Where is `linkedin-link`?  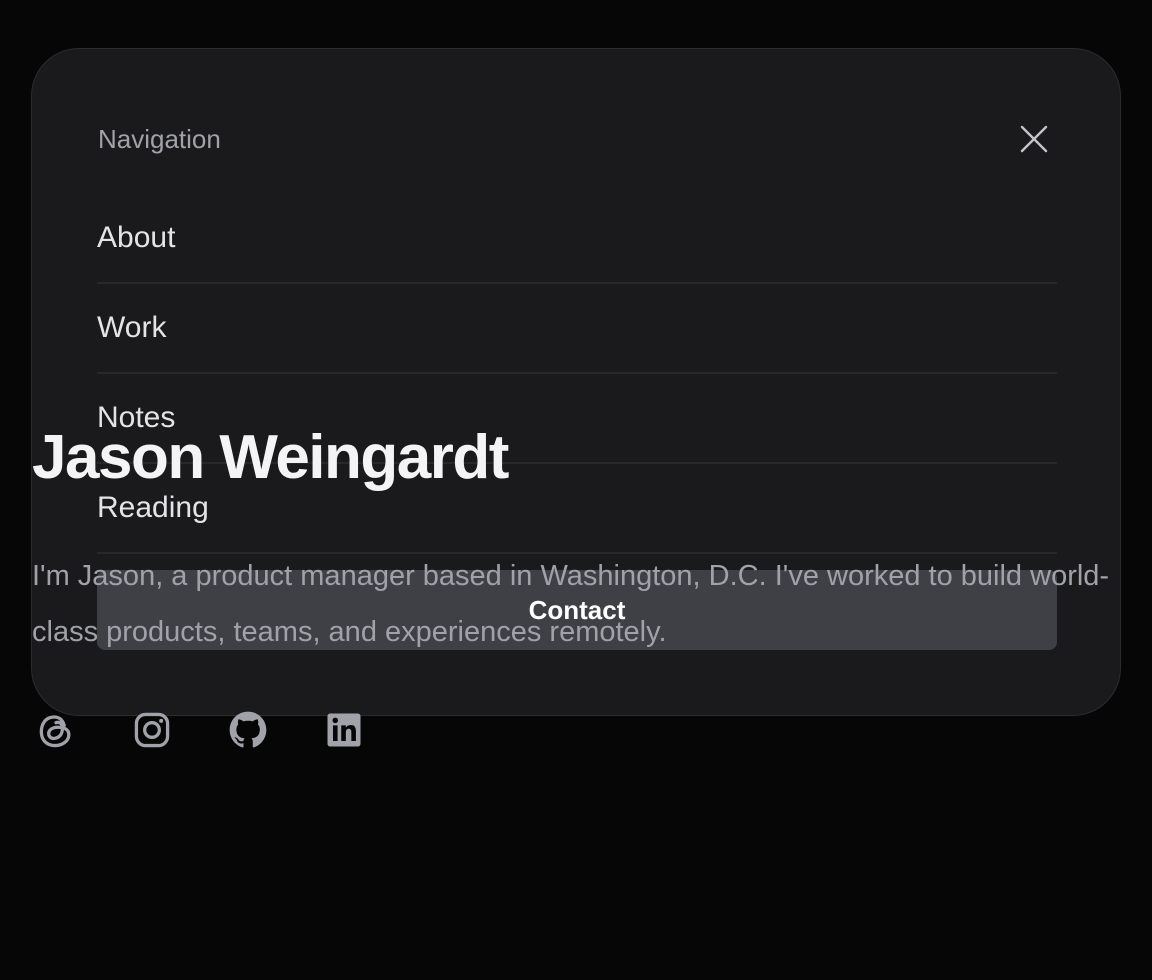 linkedin-link is located at coordinates (344, 730).